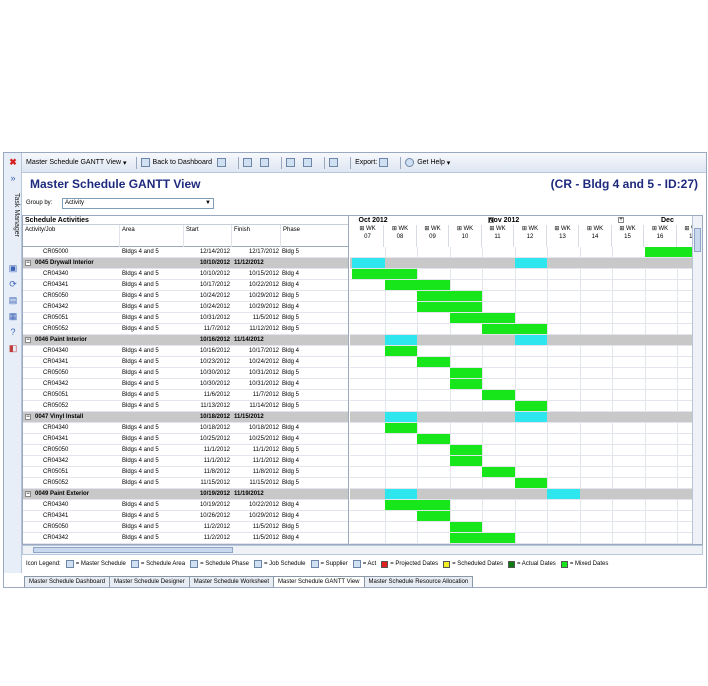  Describe the element at coordinates (208, 203) in the screenshot. I see `chevron-down-icon: ▼` at that location.